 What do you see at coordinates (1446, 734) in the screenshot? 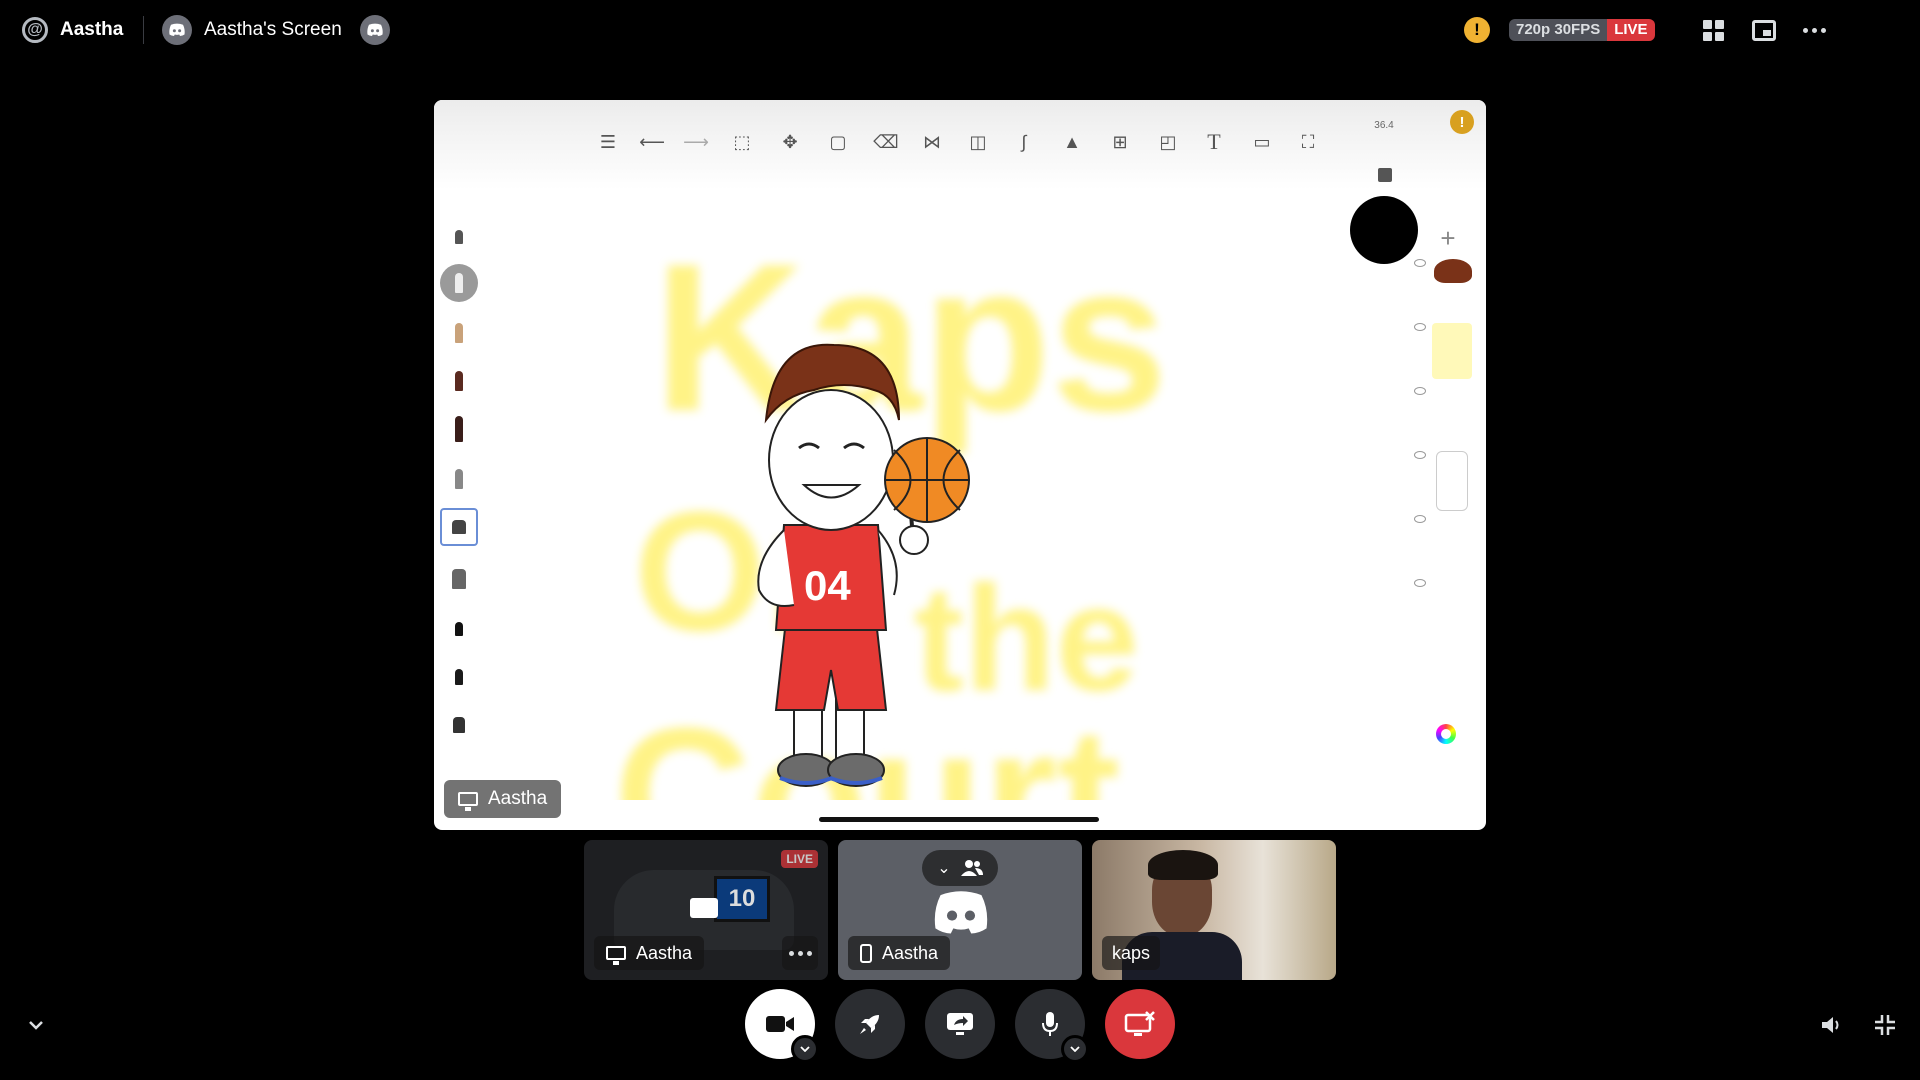
I see `color-picker-icon` at bounding box center [1446, 734].